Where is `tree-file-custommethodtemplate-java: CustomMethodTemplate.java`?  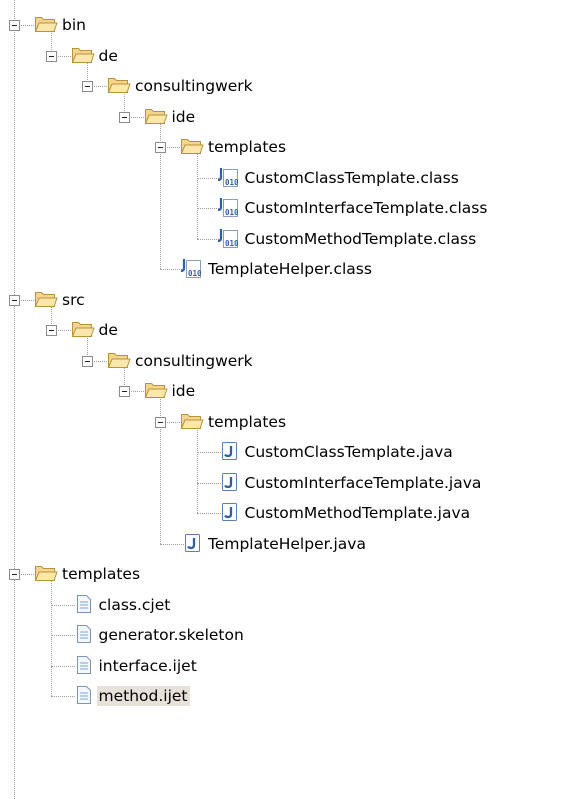 tree-file-custommethodtemplate-java: CustomMethodTemplate.java is located at coordinates (289, 518).